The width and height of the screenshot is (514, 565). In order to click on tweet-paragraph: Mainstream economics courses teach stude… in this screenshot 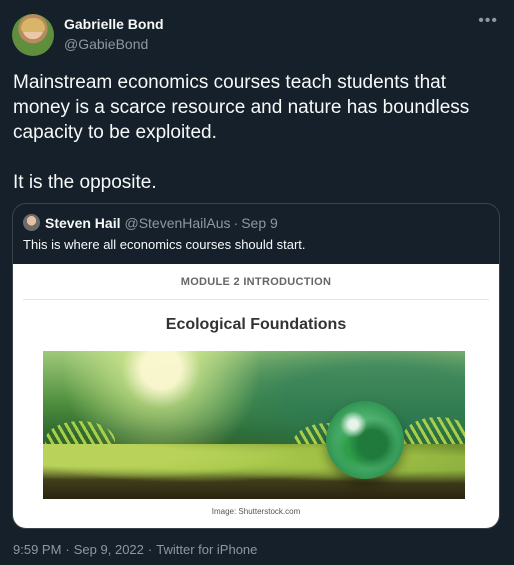, I will do `click(241, 107)`.